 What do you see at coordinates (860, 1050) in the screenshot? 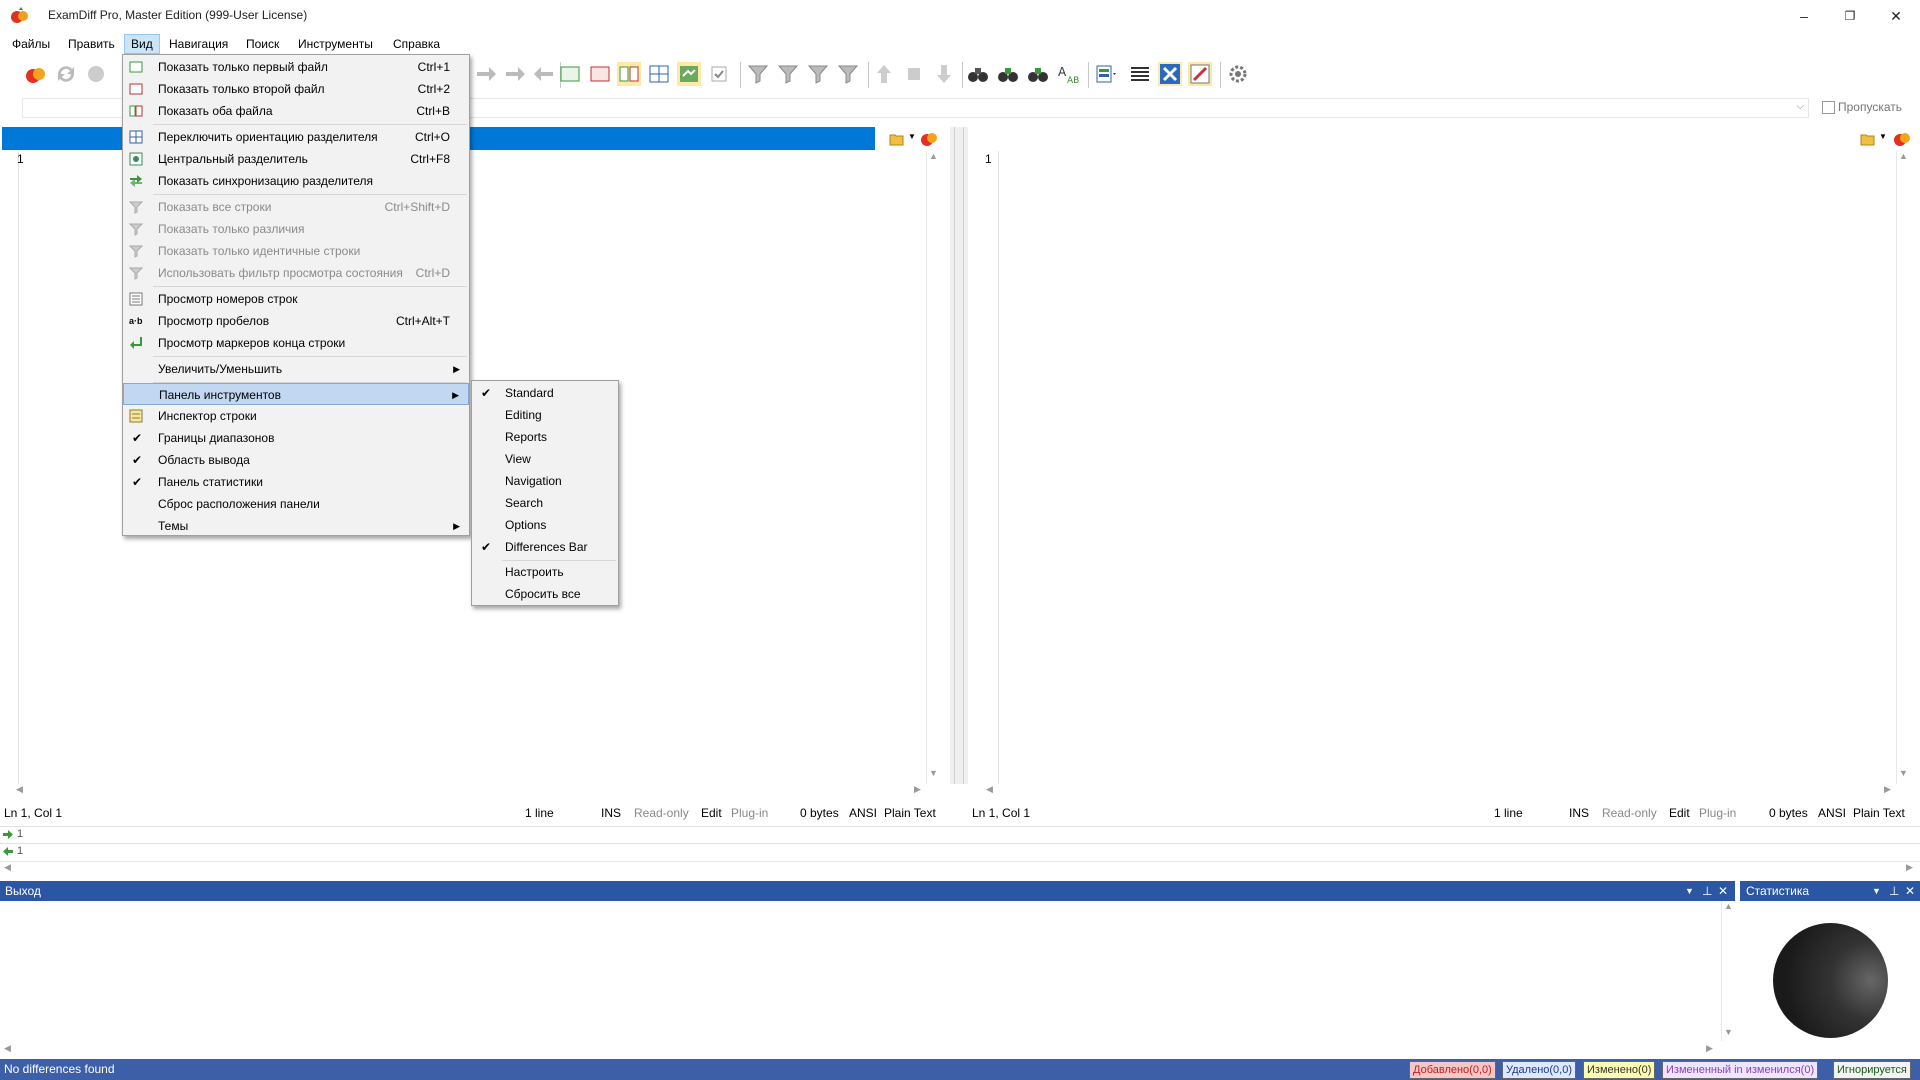
I see `output-horizontal-scrollbar: ◀ ▶` at bounding box center [860, 1050].